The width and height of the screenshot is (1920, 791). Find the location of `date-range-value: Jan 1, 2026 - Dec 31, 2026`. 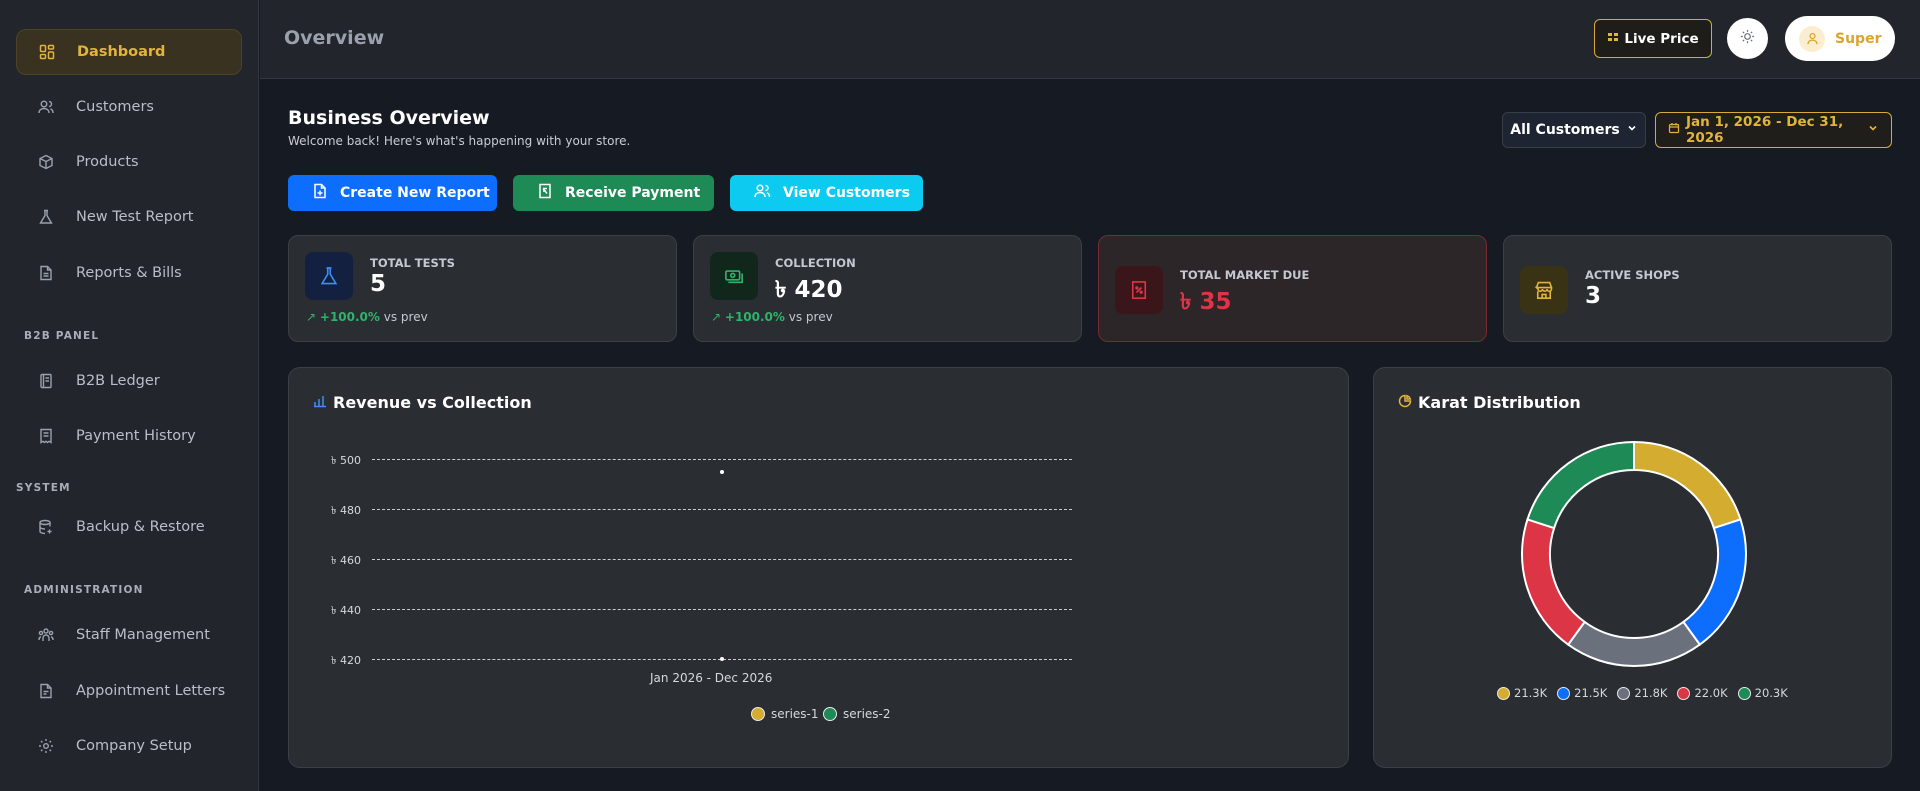

date-range-value: Jan 1, 2026 - Dec 31, 2026 is located at coordinates (1765, 130).